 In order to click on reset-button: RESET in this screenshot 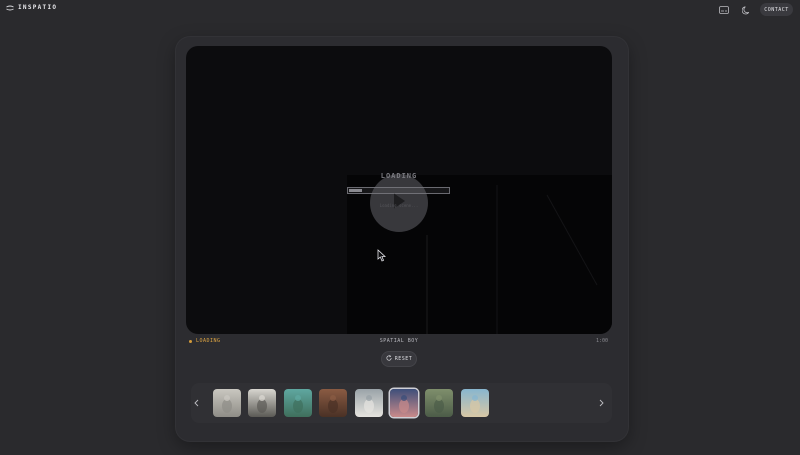, I will do `click(399, 359)`.